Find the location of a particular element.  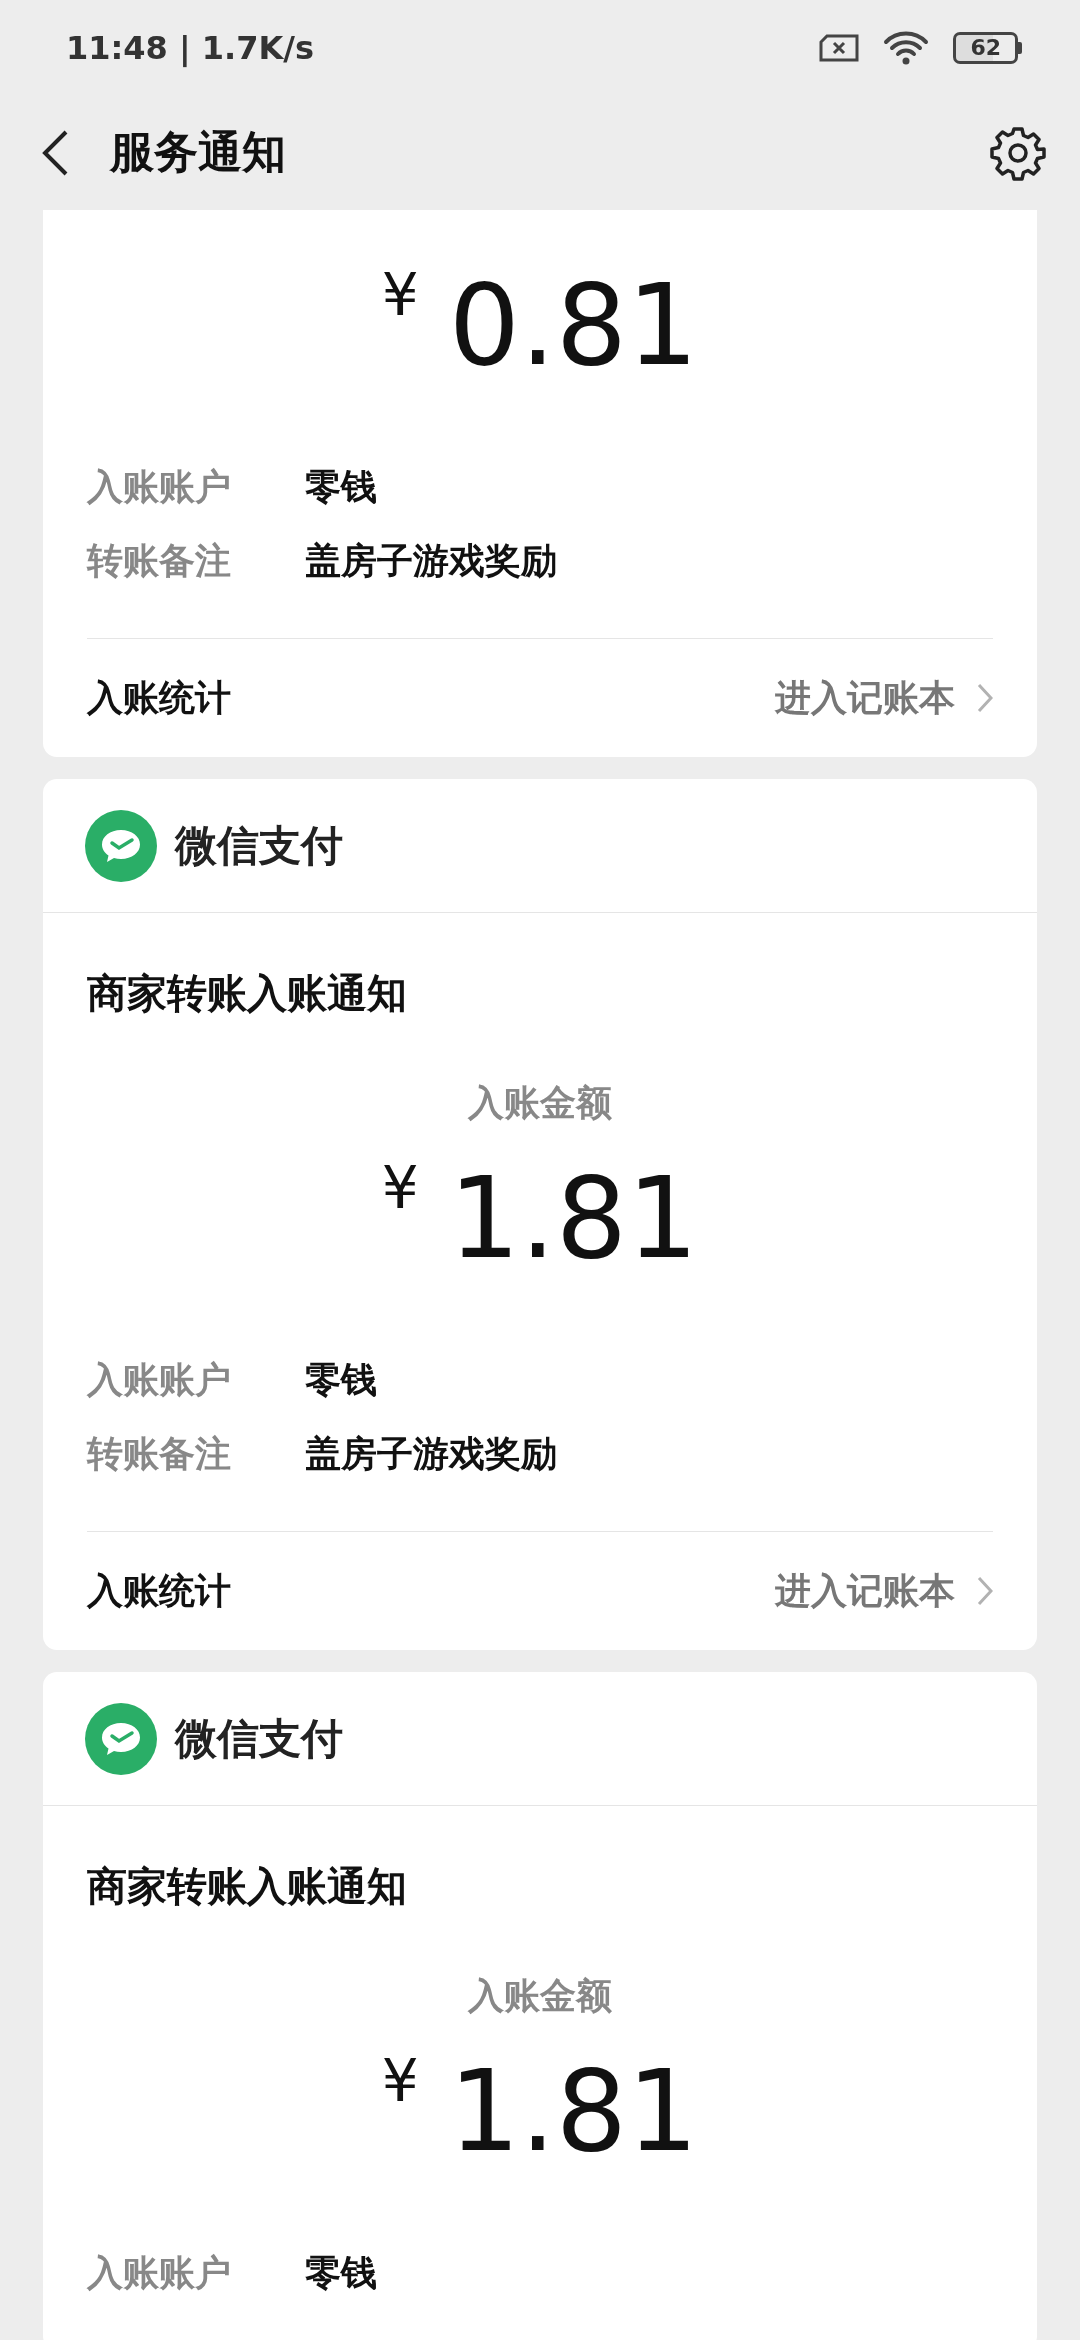

page-title: 服务通知 is located at coordinates (198, 152).